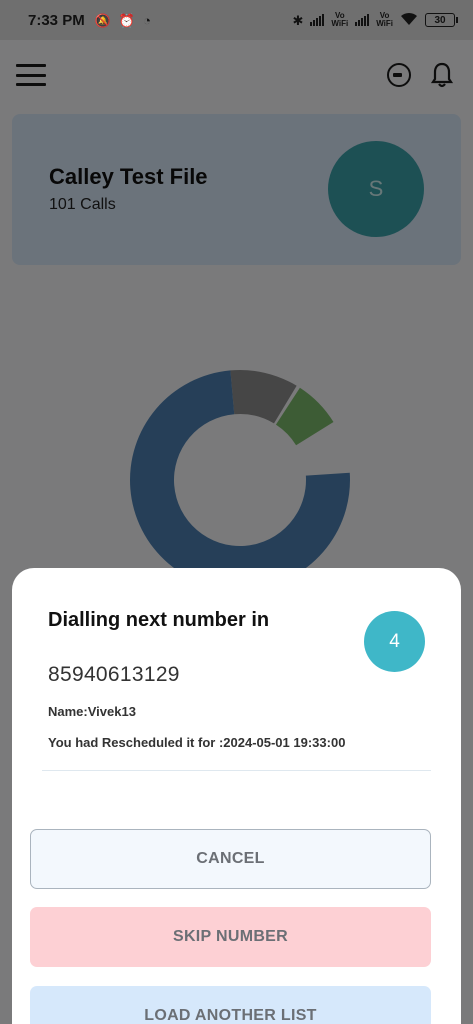 The image size is (473, 1024). Describe the element at coordinates (92, 711) in the screenshot. I see `contact-name: Name:Vivek13` at that location.